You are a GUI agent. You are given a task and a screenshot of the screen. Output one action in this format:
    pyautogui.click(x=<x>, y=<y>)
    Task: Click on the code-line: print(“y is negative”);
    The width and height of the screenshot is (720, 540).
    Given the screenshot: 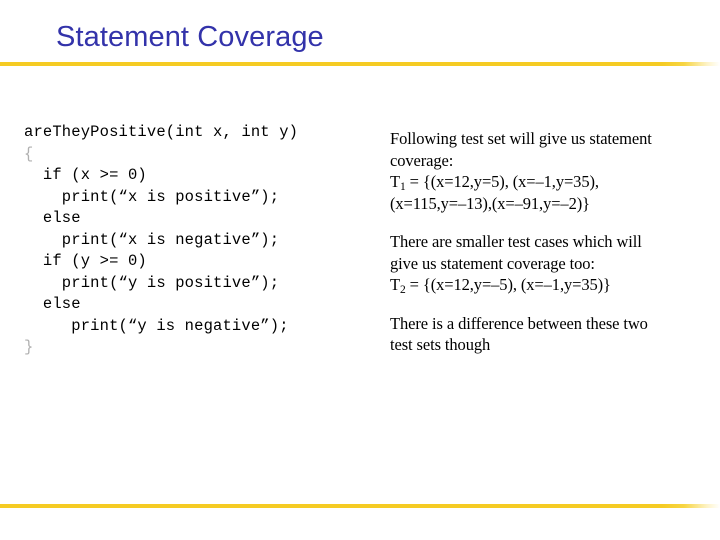 What is the action you would take?
    pyautogui.click(x=156, y=325)
    